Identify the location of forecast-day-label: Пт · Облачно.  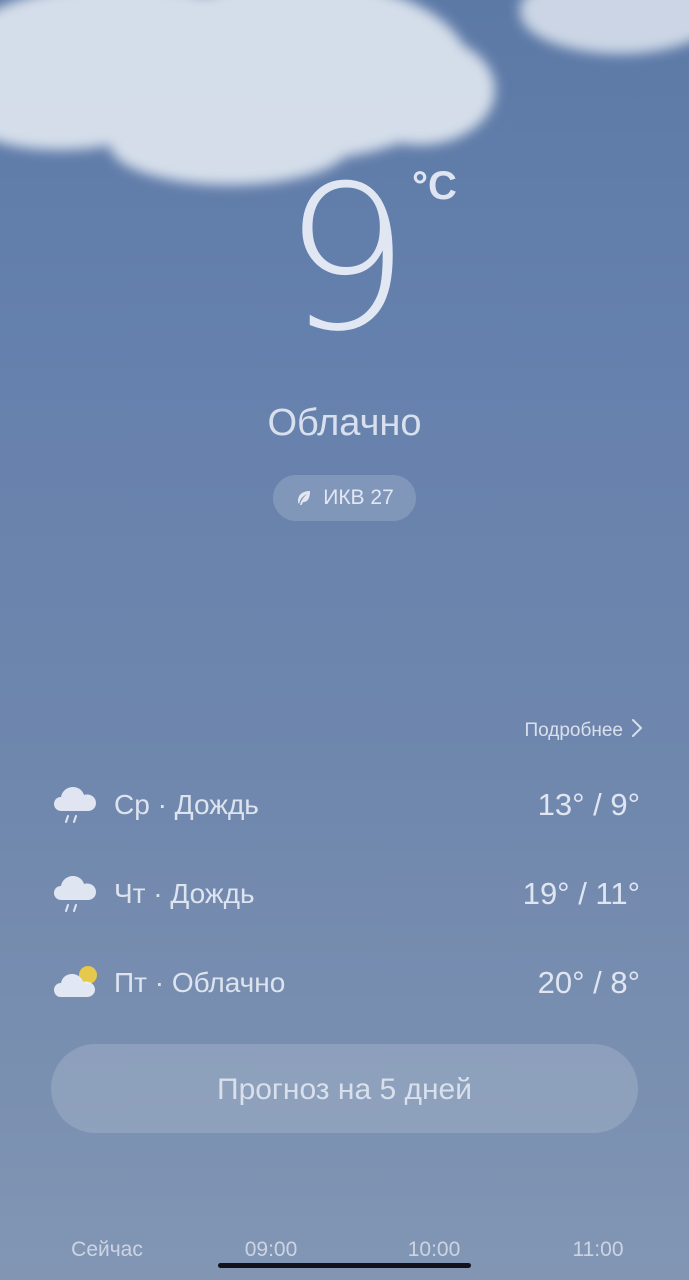
(200, 982).